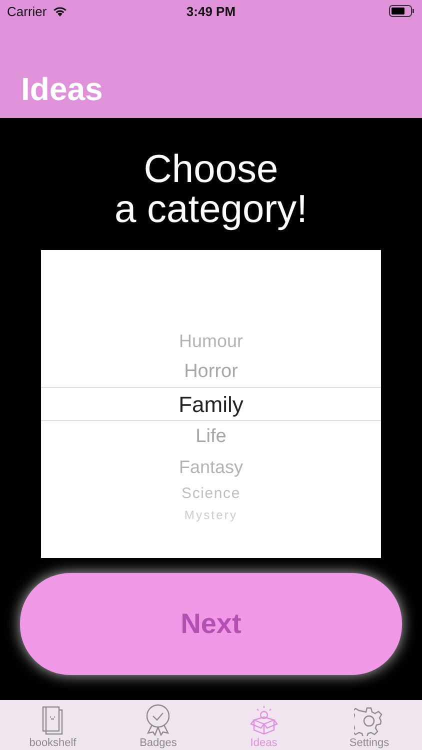  I want to click on box-icon, so click(264, 720).